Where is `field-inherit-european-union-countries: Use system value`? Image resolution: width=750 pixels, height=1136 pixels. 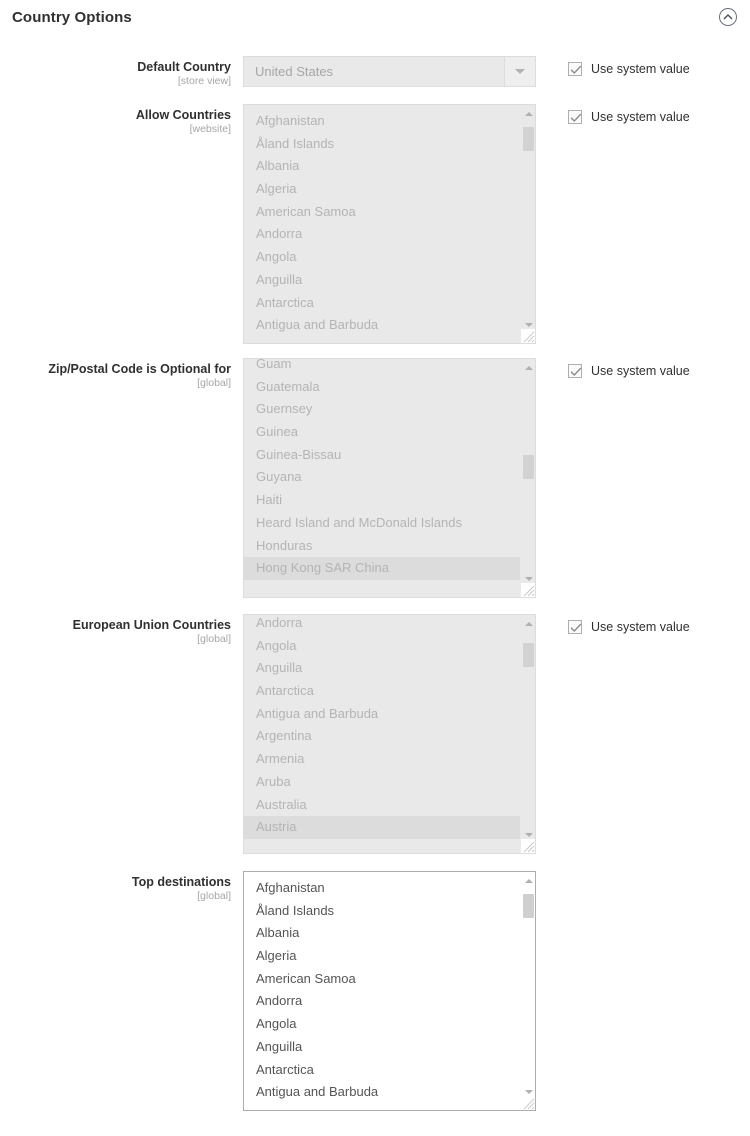
field-inherit-european-union-countries: Use system value is located at coordinates (643, 624).